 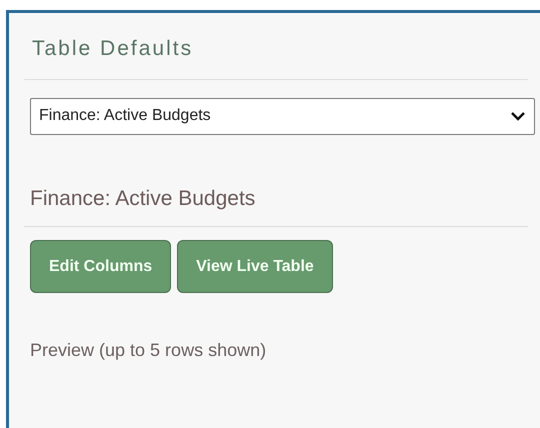 What do you see at coordinates (518, 116) in the screenshot?
I see `chevron-down-icon` at bounding box center [518, 116].